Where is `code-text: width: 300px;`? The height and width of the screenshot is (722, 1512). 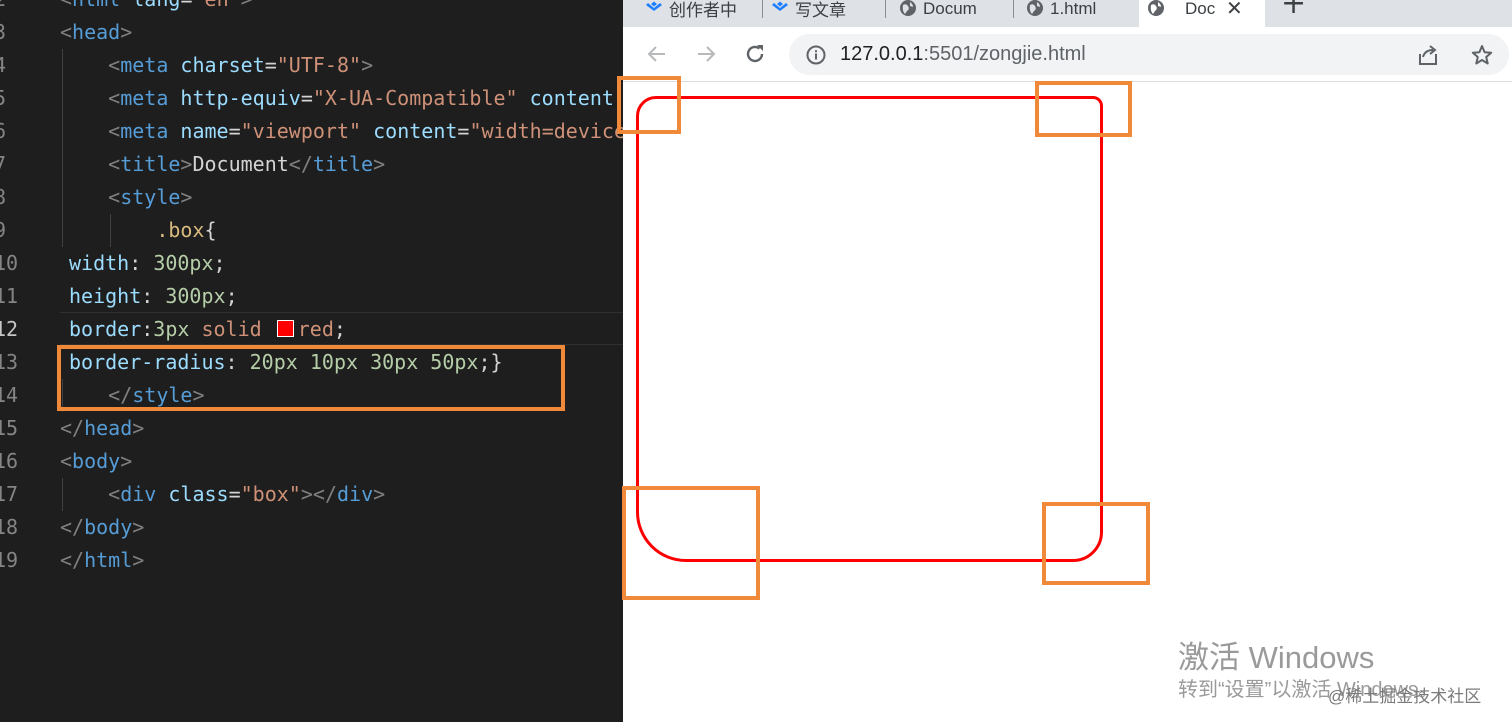 code-text: width: 300px; is located at coordinates (147, 263).